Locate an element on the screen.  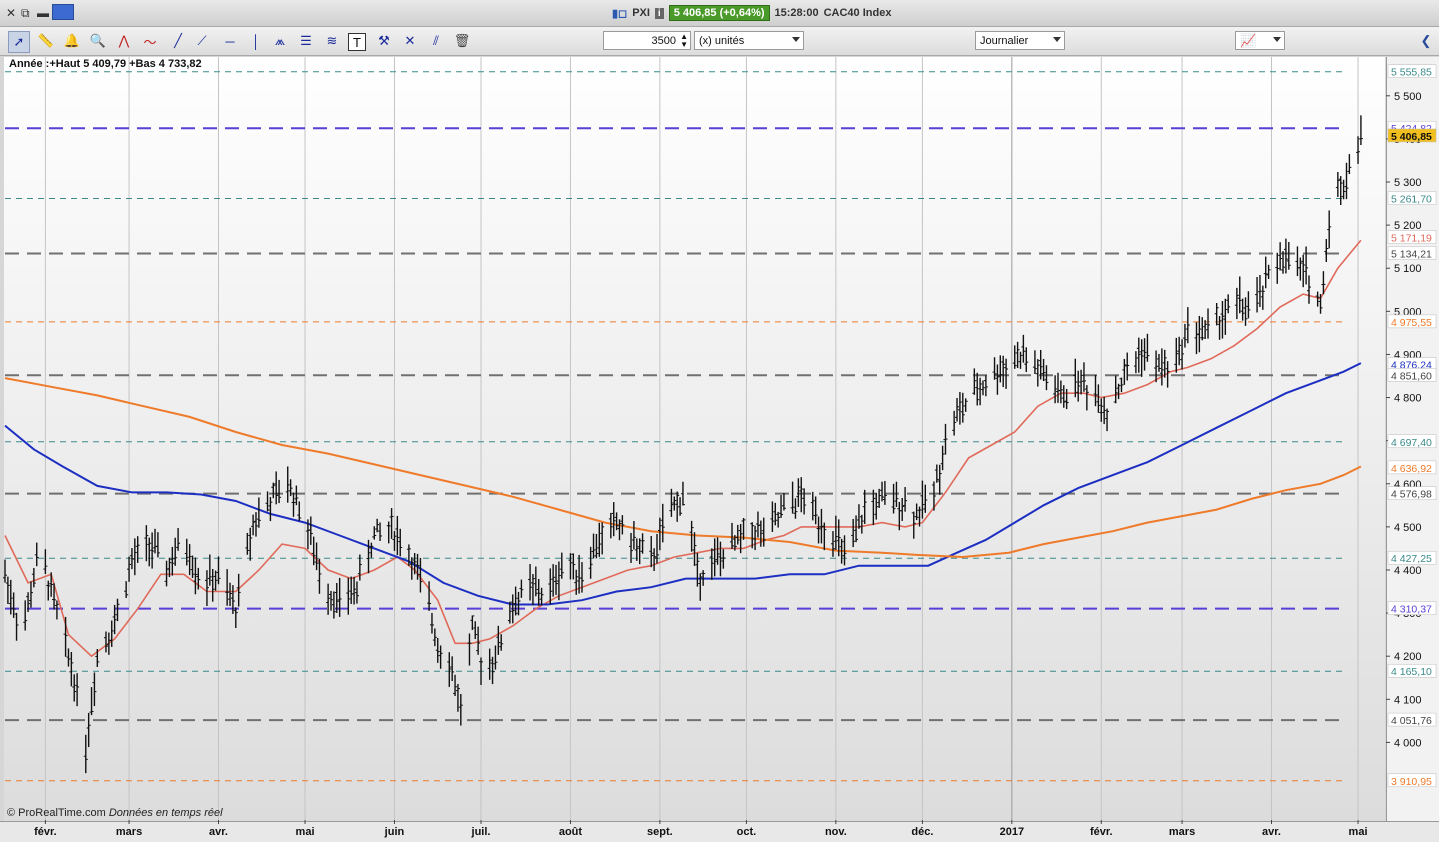
level-tag-label: 4 427,25 is located at coordinates (1411, 559).